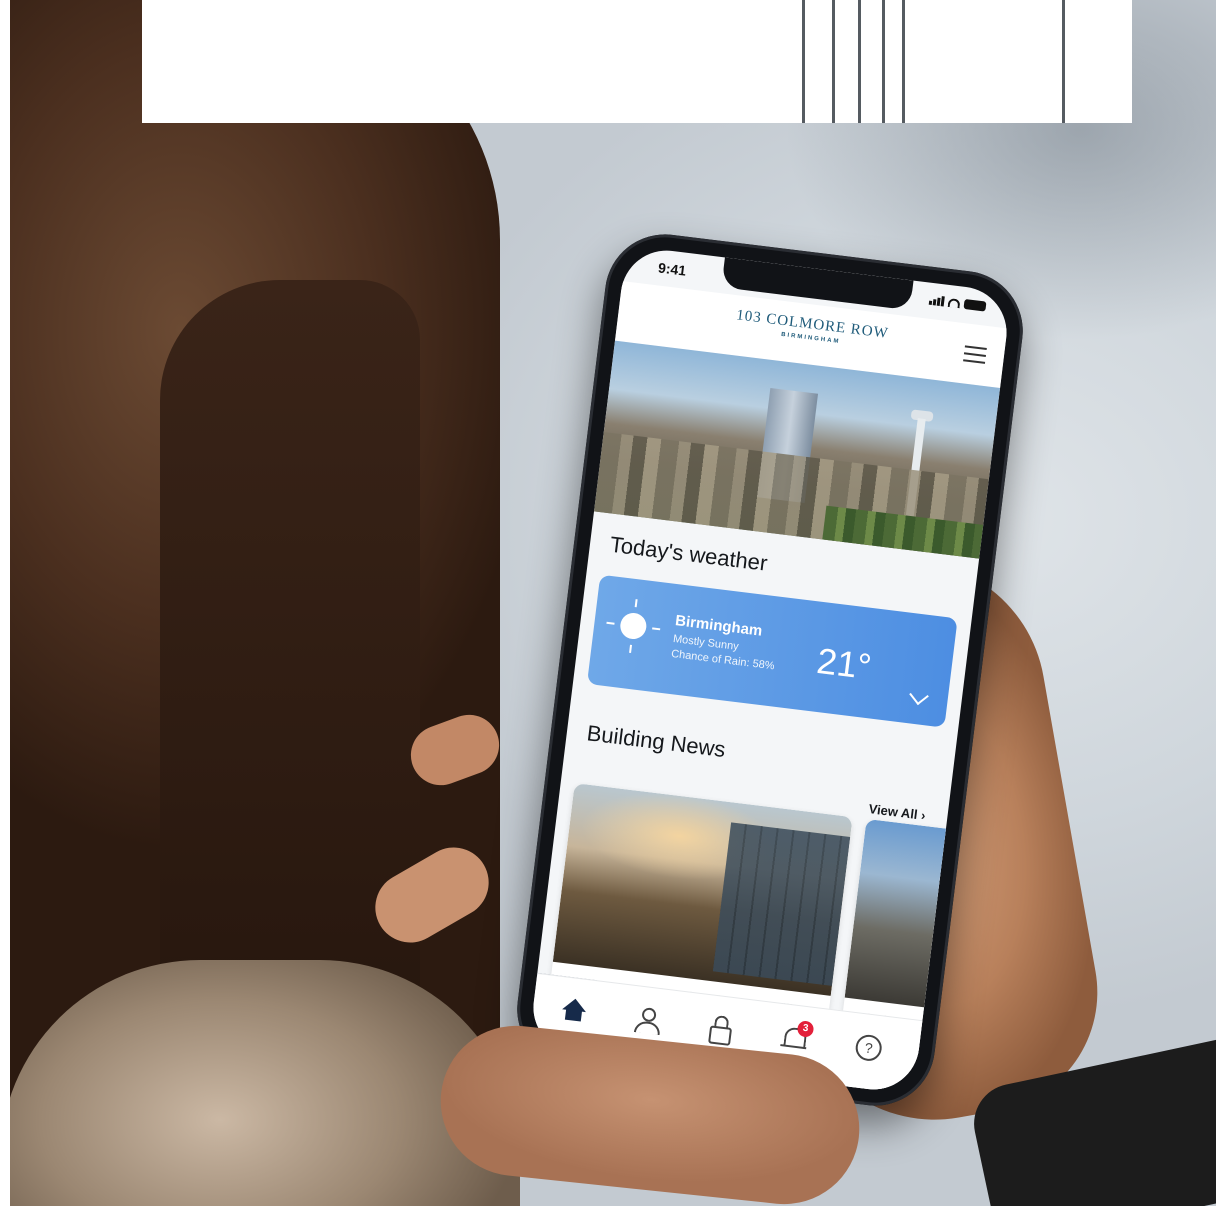 The width and height of the screenshot is (1216, 1206). I want to click on lock-icon, so click(720, 1029).